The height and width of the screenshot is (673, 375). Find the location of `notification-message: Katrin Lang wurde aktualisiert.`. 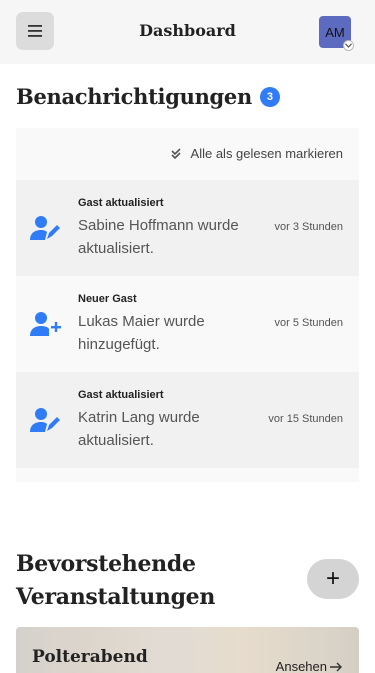

notification-message: Katrin Lang wurde aktualisiert. is located at coordinates (139, 429).